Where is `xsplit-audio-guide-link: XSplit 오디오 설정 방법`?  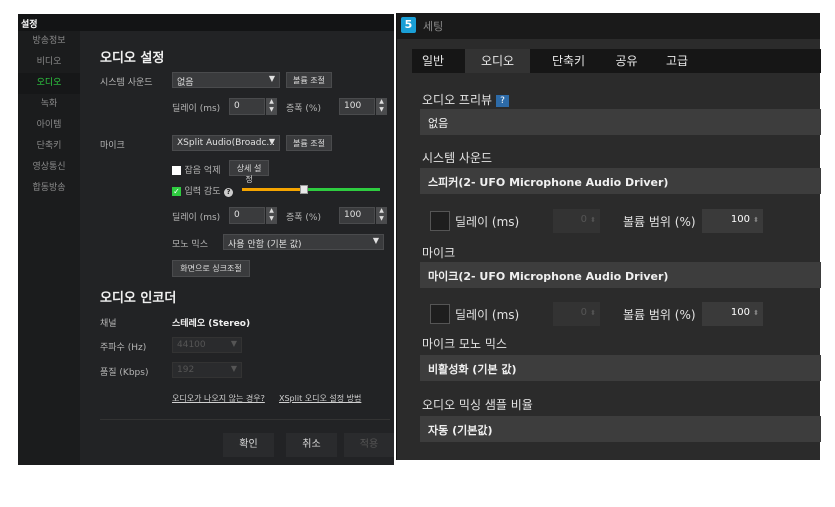 xsplit-audio-guide-link: XSplit 오디오 설정 방법 is located at coordinates (320, 398).